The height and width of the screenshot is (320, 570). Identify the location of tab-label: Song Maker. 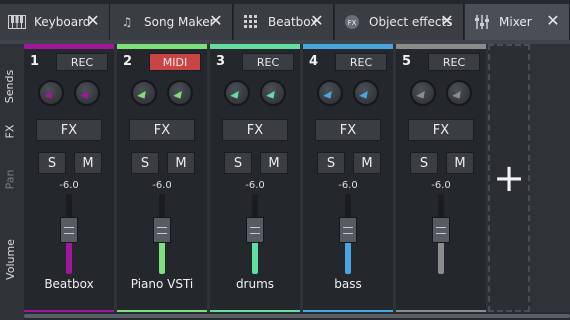
(179, 22).